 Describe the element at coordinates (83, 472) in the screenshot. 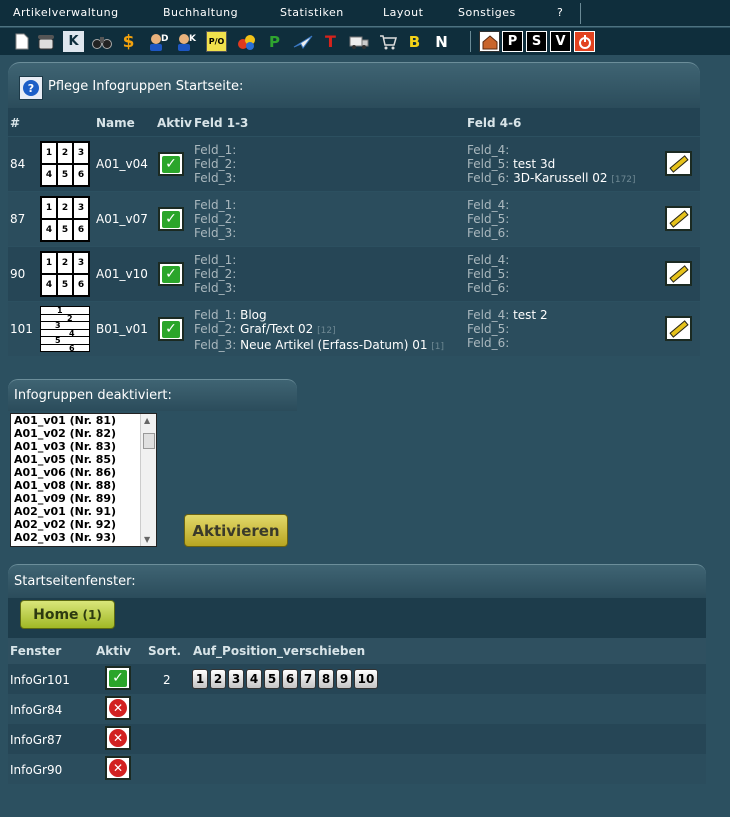

I see `list-item: A01_v06 (Nr. 86)` at that location.